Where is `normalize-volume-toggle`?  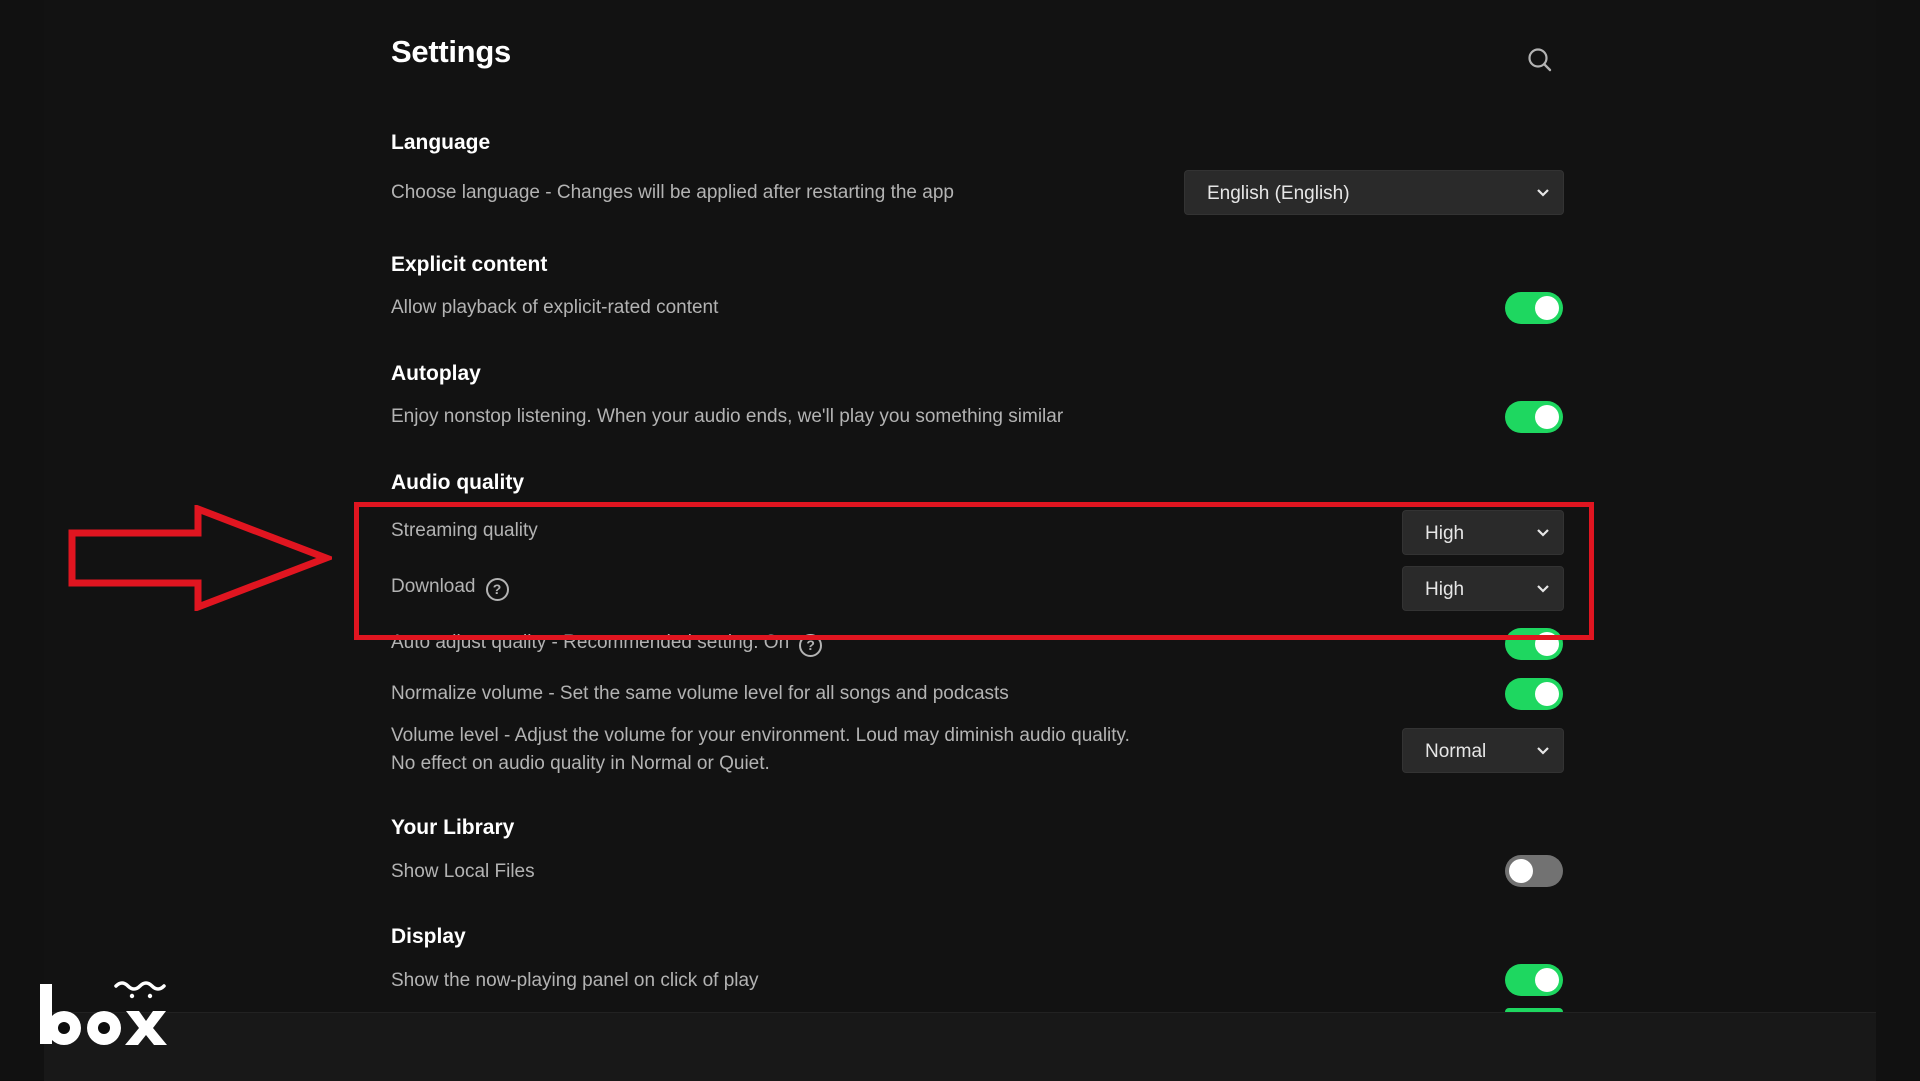 normalize-volume-toggle is located at coordinates (1534, 694).